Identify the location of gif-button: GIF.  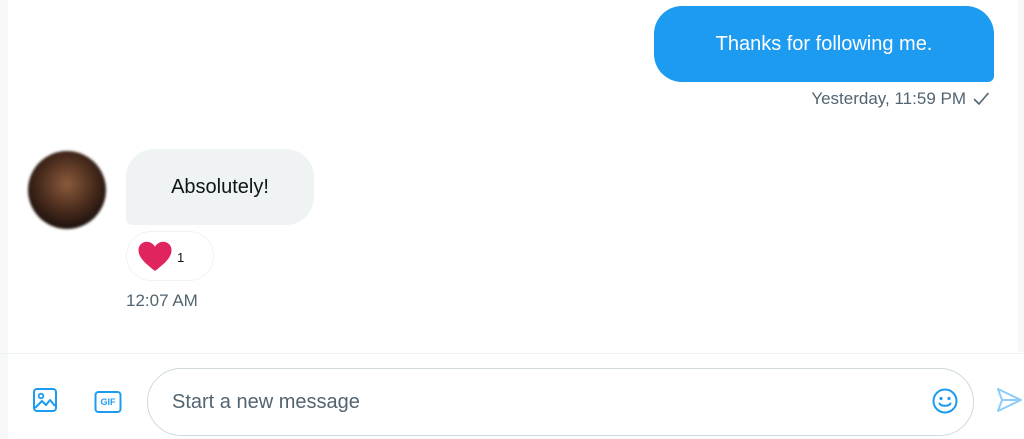
(108, 402).